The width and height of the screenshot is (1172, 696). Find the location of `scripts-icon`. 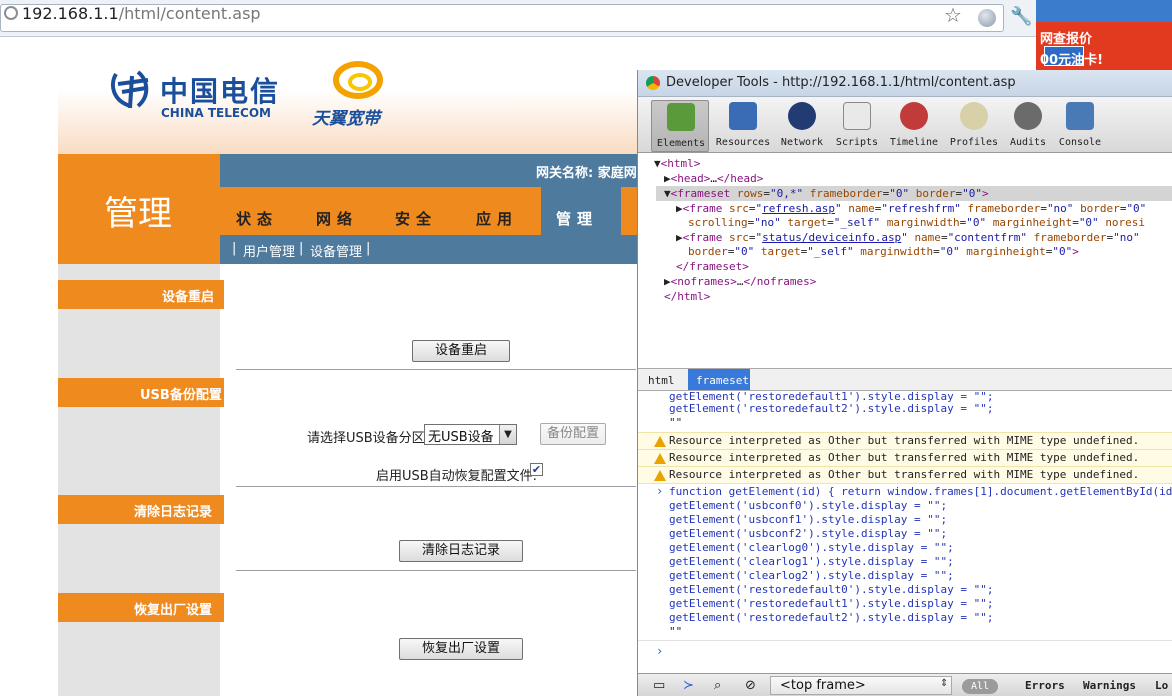

scripts-icon is located at coordinates (857, 116).